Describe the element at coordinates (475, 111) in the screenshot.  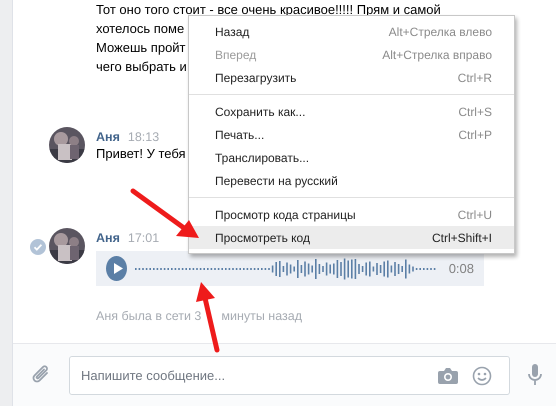
I see `keyboard-shortcut: Ctrl+S` at that location.